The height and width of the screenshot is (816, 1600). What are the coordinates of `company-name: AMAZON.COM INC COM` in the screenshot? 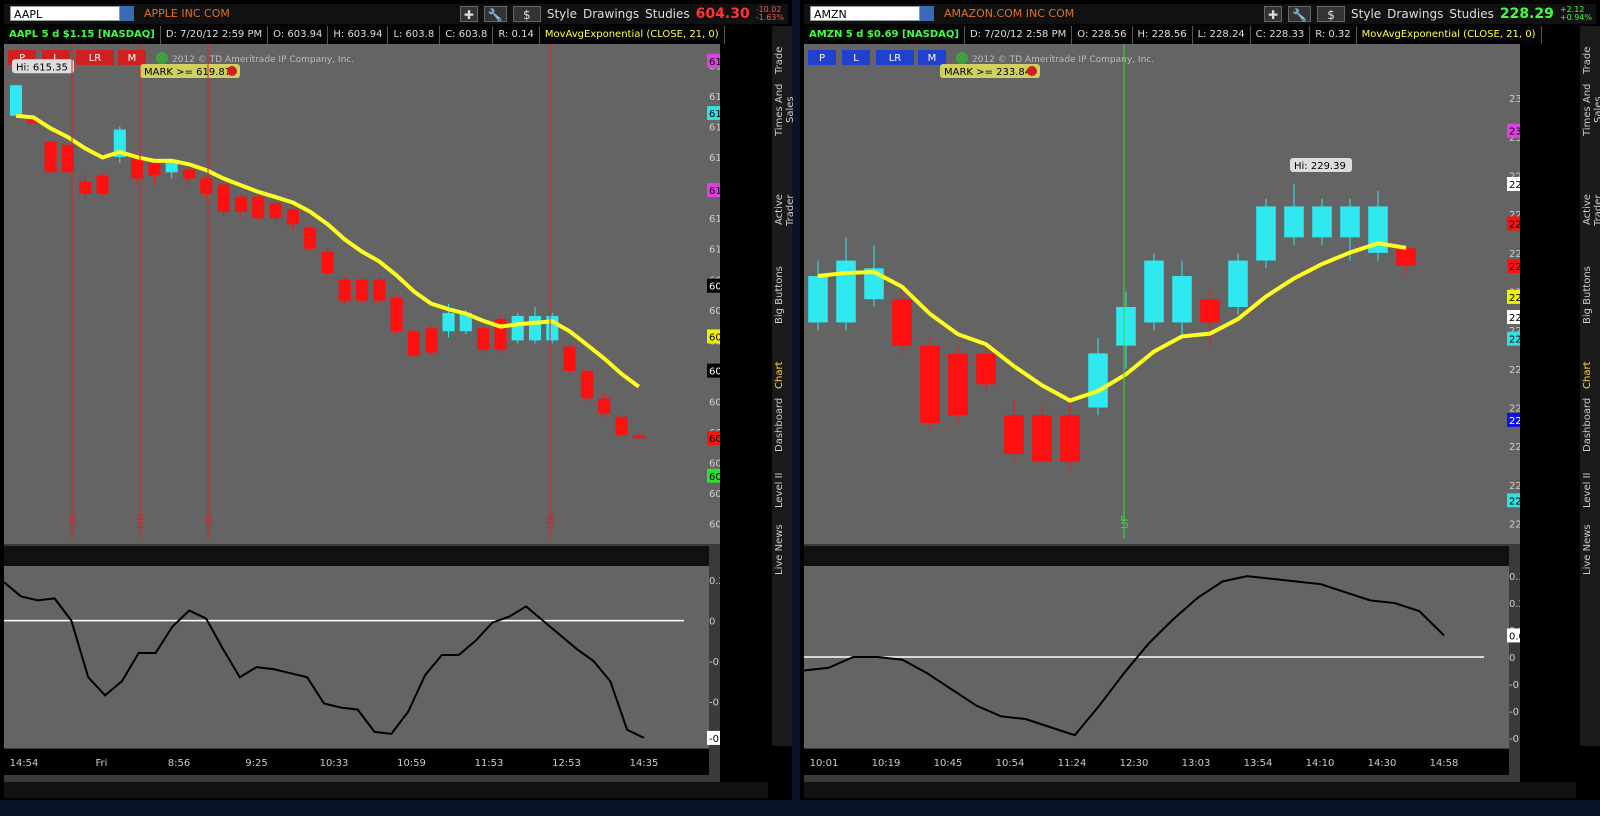 It's located at (1009, 13).